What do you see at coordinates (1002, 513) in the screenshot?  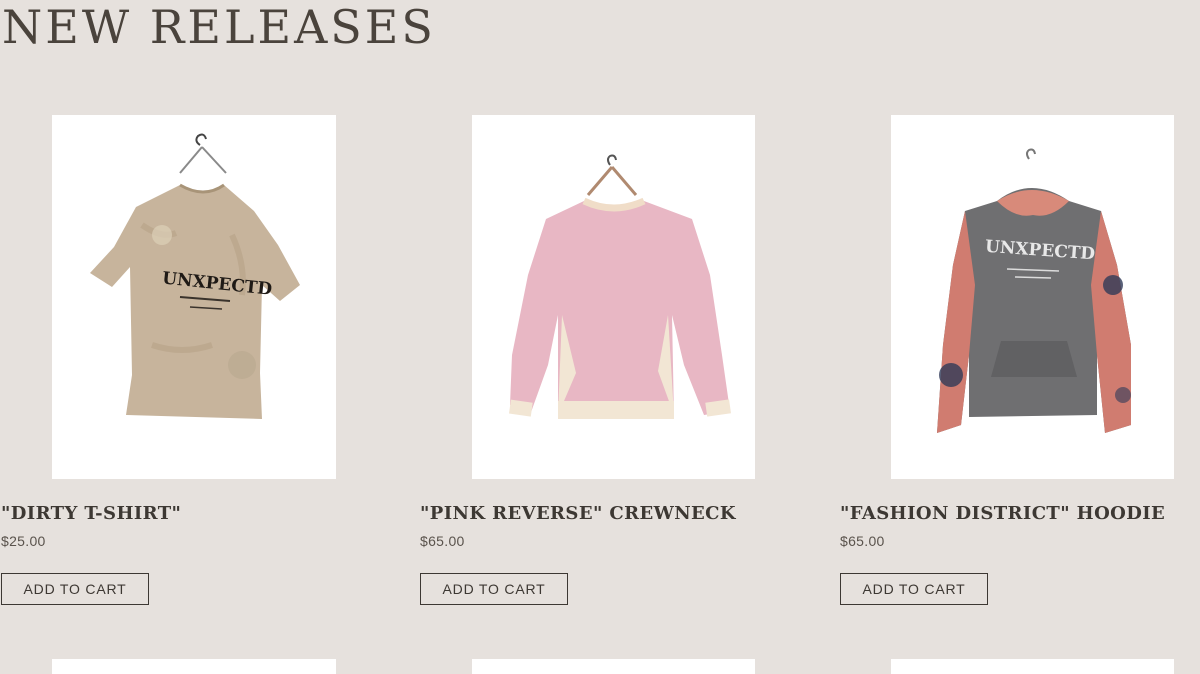 I see `product-name: "FASHION DISTRICT" HOODIE` at bounding box center [1002, 513].